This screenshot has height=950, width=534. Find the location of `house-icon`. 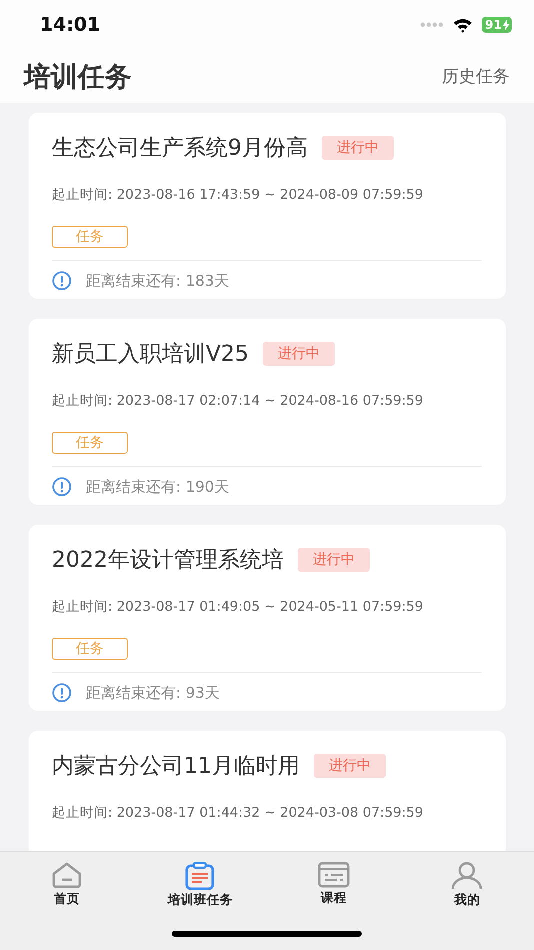

house-icon is located at coordinates (66, 875).